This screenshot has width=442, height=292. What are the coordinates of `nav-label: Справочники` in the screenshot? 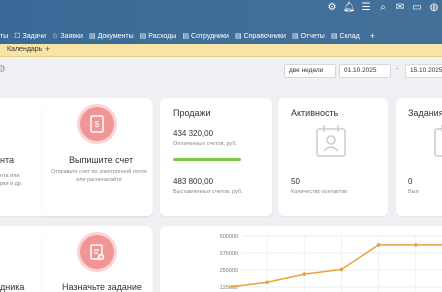 It's located at (264, 36).